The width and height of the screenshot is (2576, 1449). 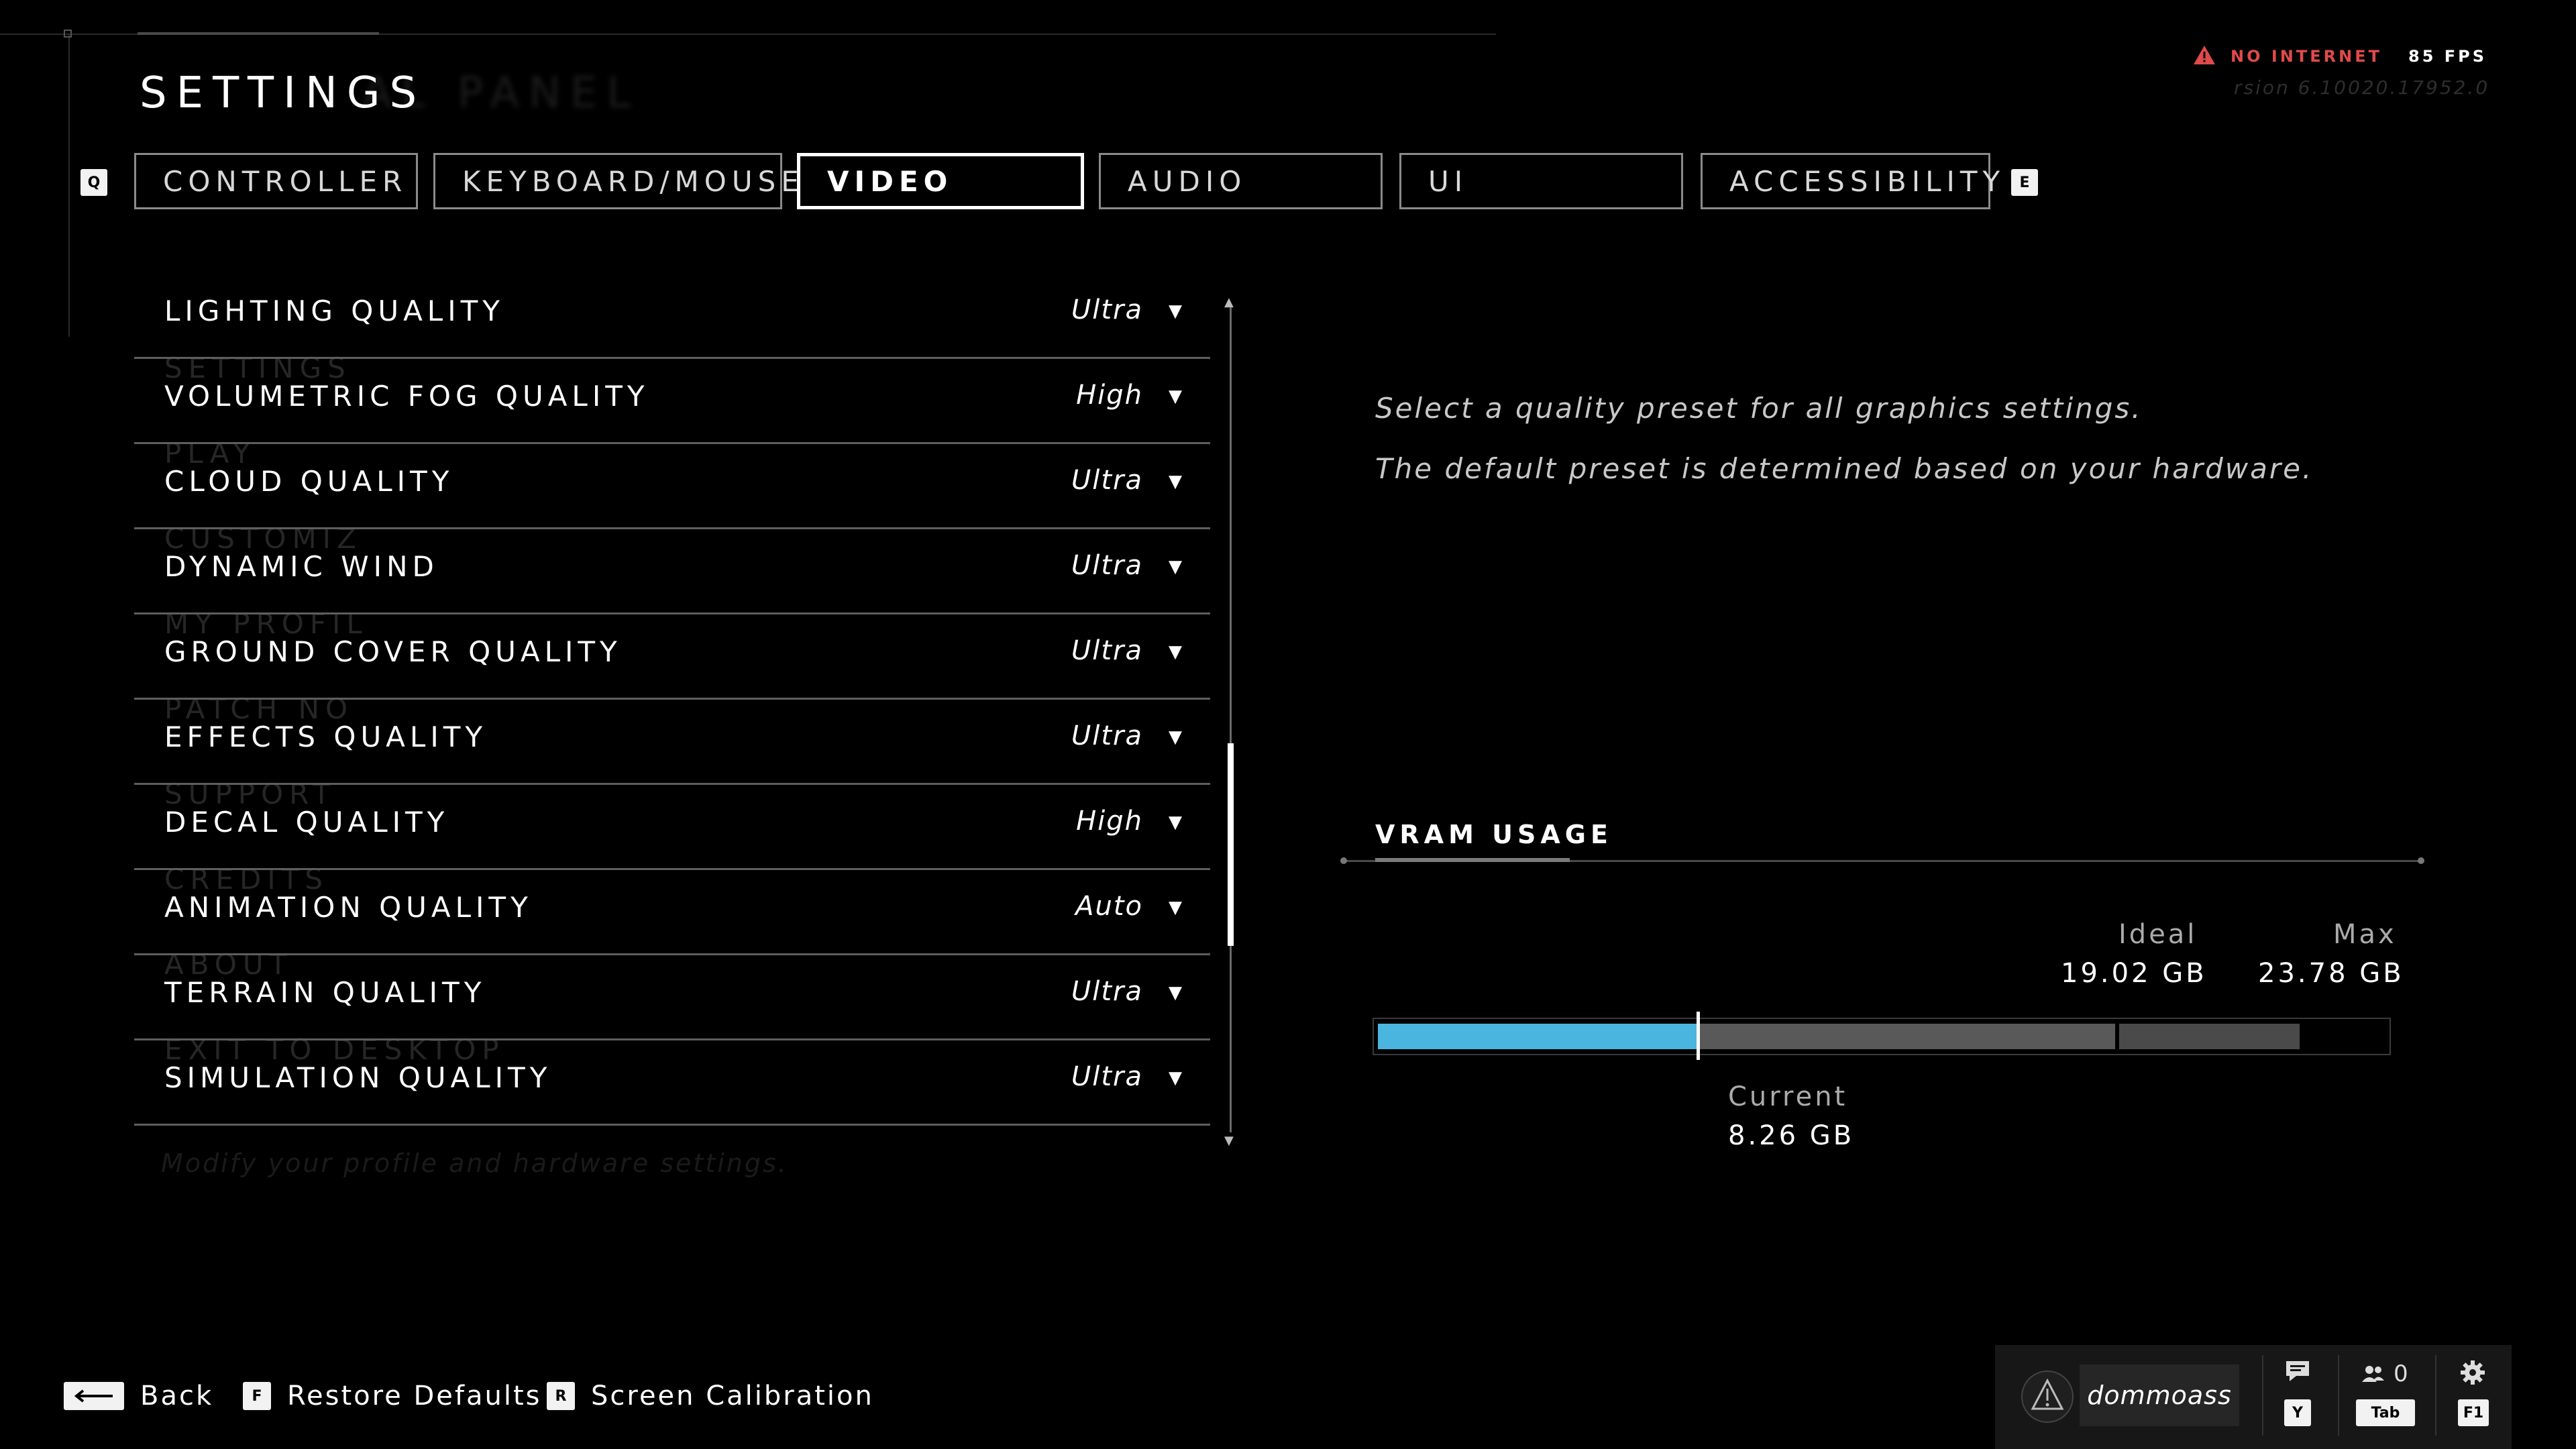 What do you see at coordinates (93, 182) in the screenshot?
I see `prev-tab-key-hint: Q` at bounding box center [93, 182].